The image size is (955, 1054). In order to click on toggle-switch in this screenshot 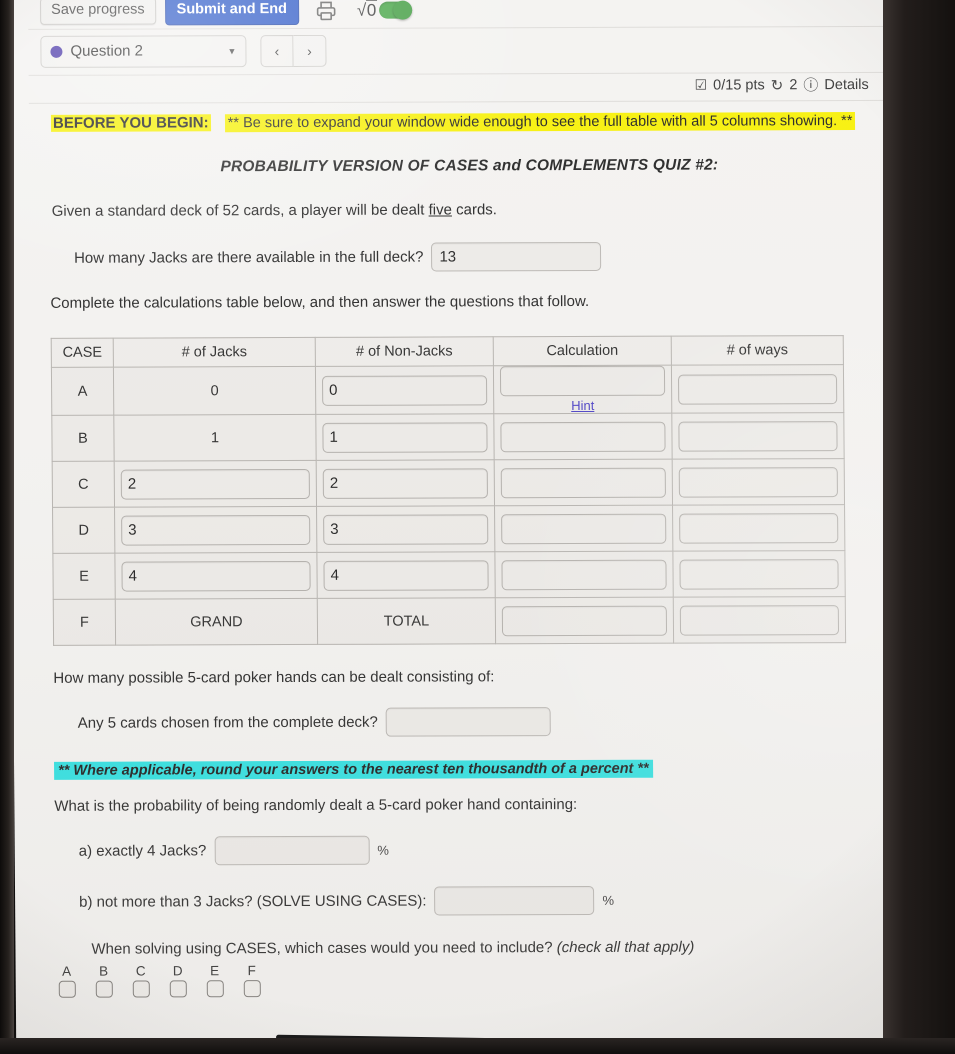, I will do `click(395, 10)`.